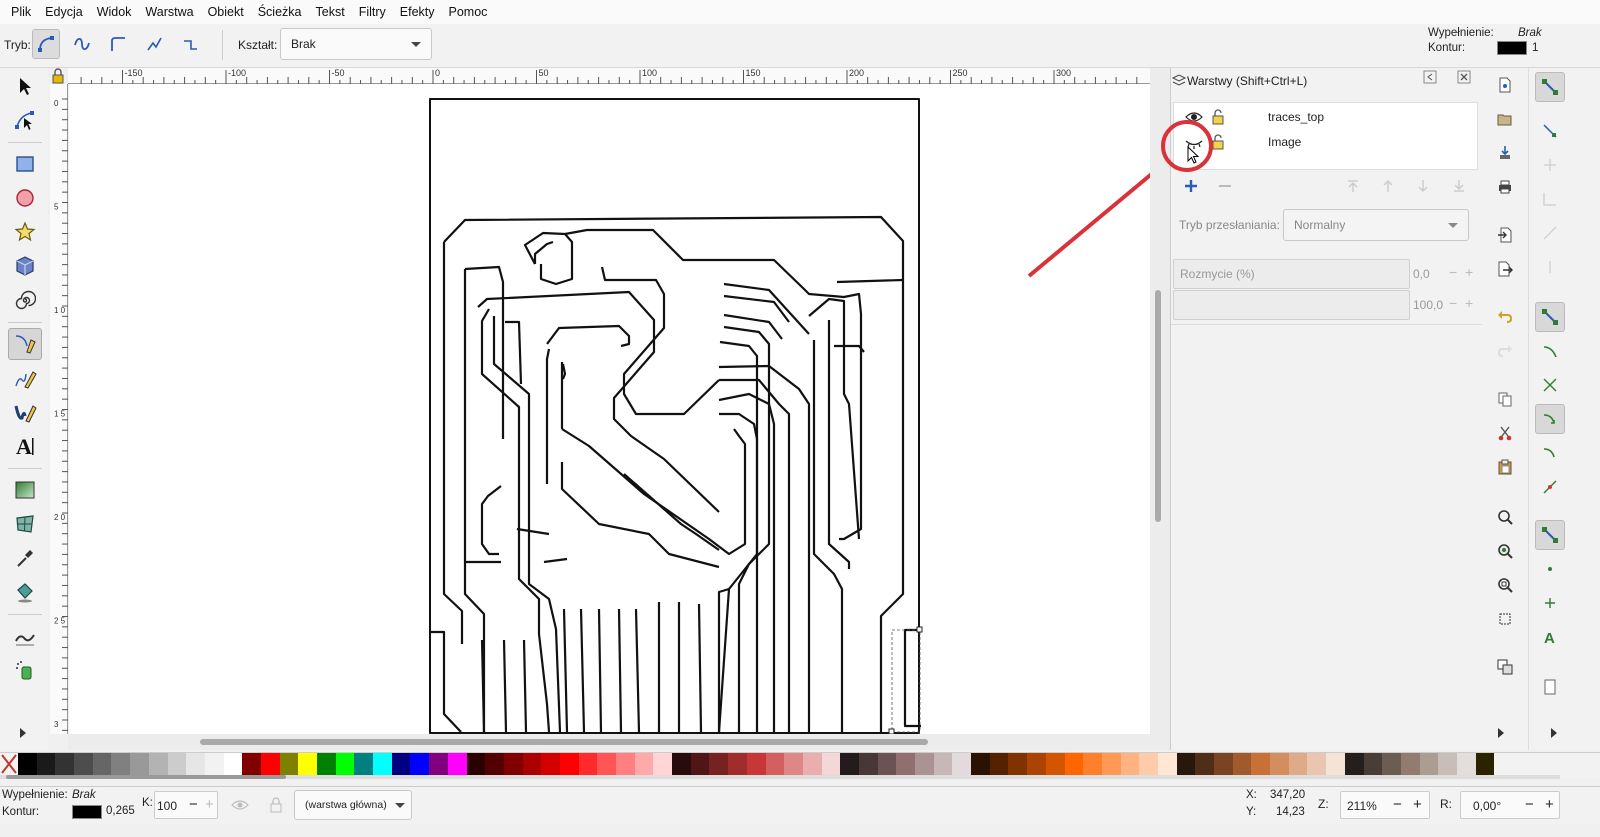 The image size is (1600, 837). What do you see at coordinates (25, 344) in the screenshot?
I see `pen-tool` at bounding box center [25, 344].